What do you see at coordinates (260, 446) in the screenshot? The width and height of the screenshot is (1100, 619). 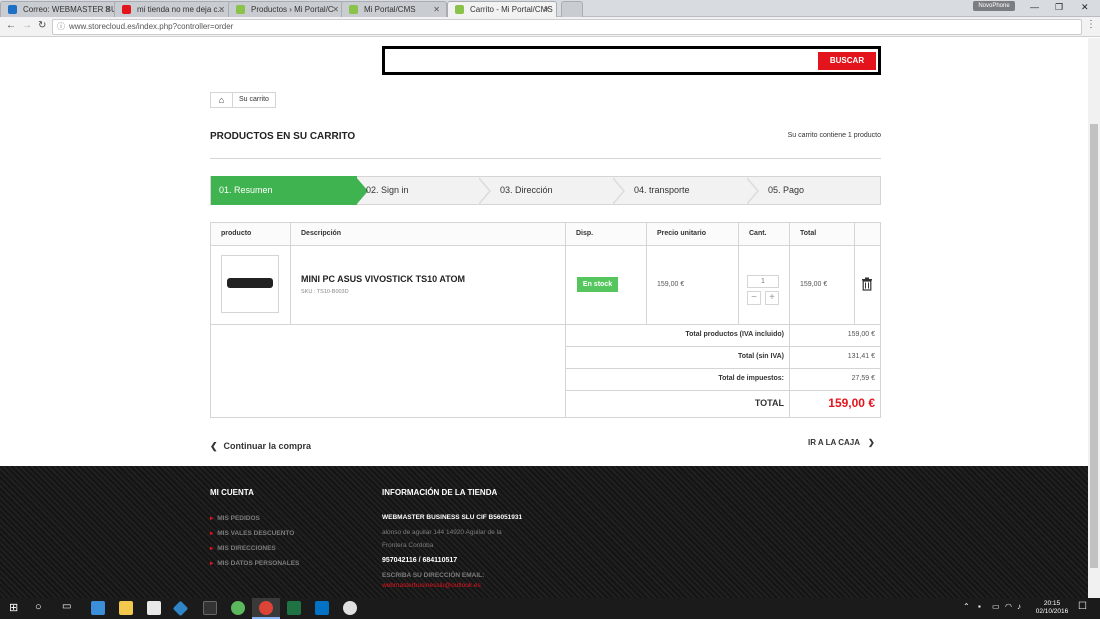 I see `continue-shopping-link: ❮ Continuar la compra` at bounding box center [260, 446].